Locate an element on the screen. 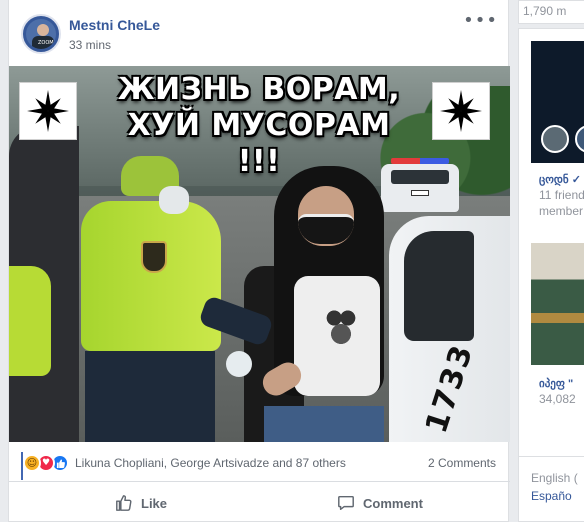  comment-icon is located at coordinates (346, 503).